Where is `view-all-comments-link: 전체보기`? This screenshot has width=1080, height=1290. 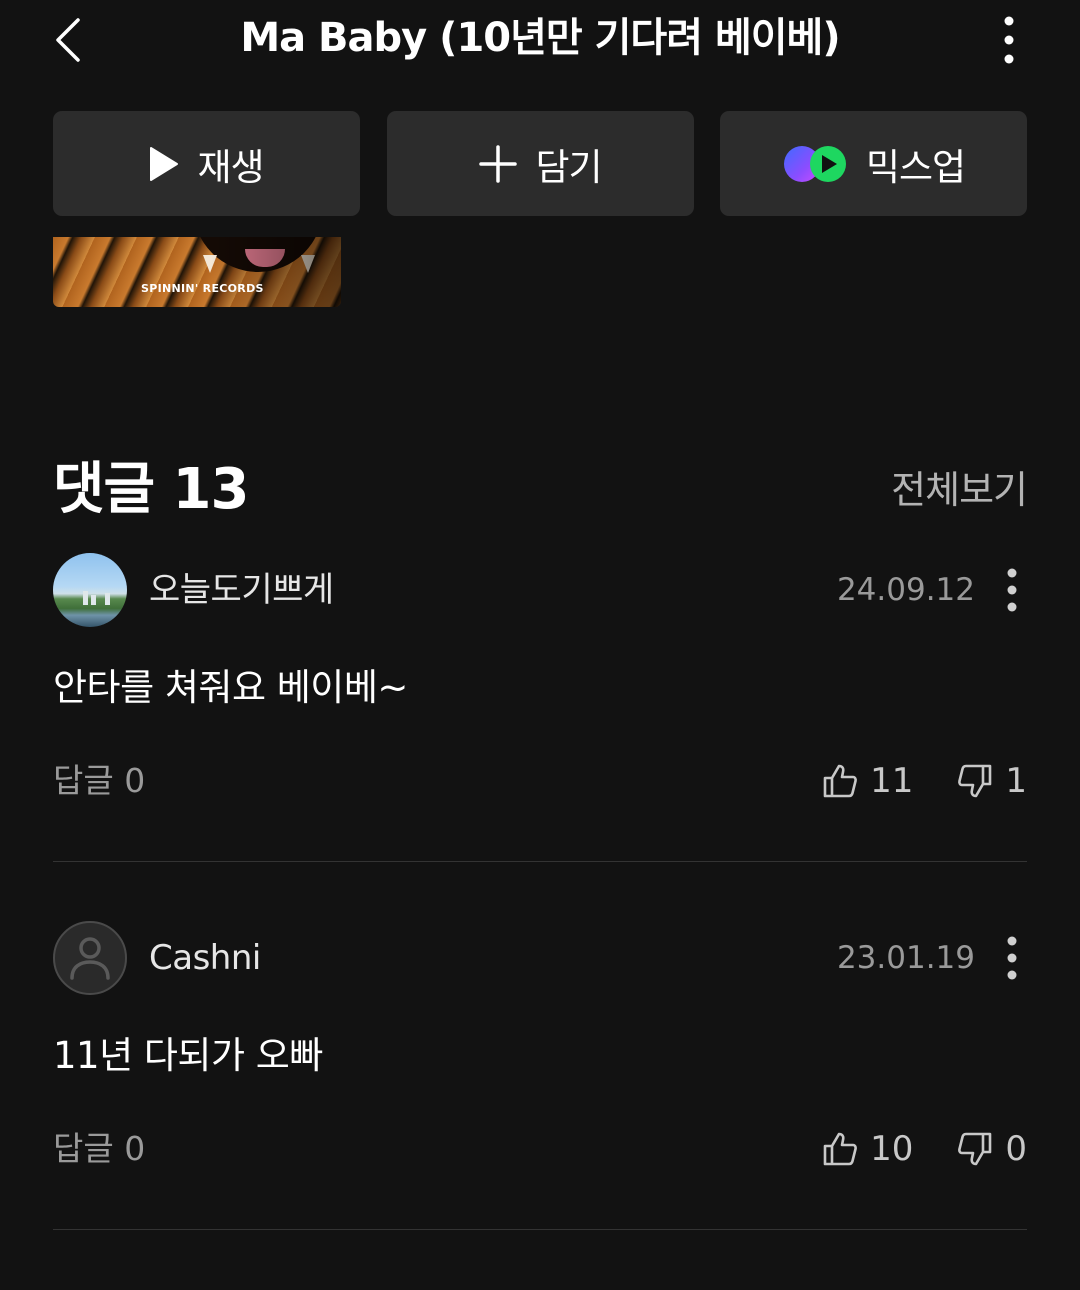
view-all-comments-link: 전체보기 is located at coordinates (959, 490).